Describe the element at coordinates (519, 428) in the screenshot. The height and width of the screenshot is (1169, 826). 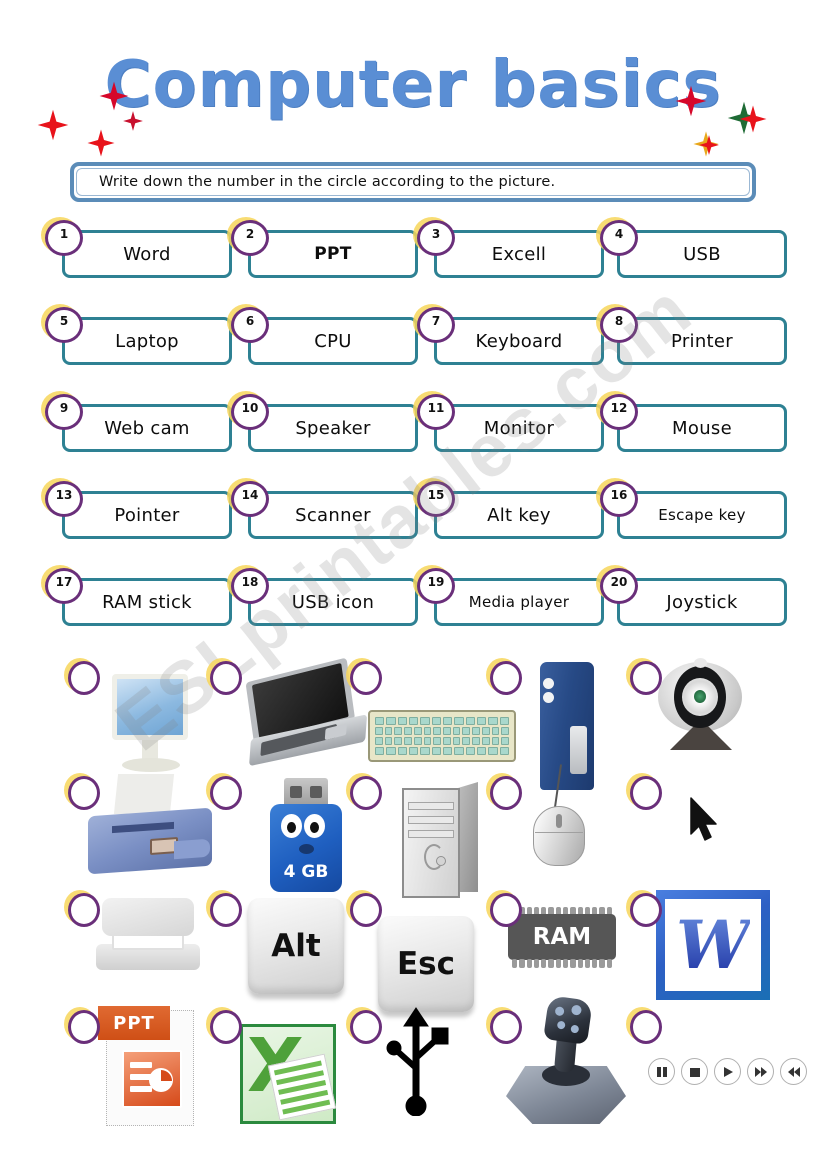
I see `word-box: Monitor` at that location.